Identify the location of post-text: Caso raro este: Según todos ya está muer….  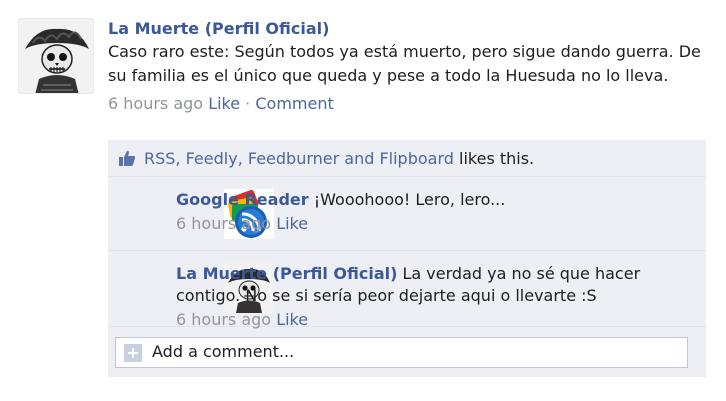
(404, 63).